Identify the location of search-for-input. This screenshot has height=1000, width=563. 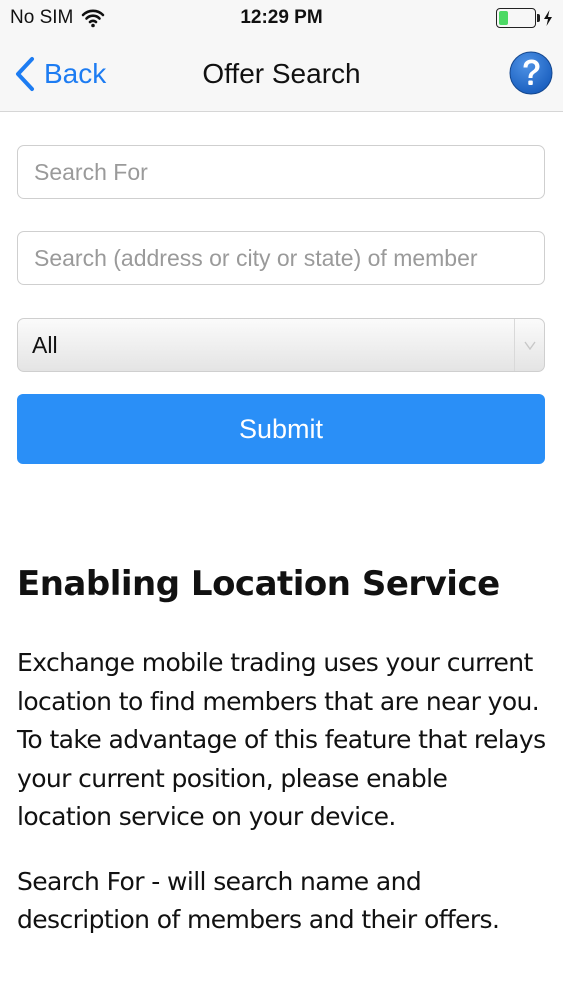
(281, 172).